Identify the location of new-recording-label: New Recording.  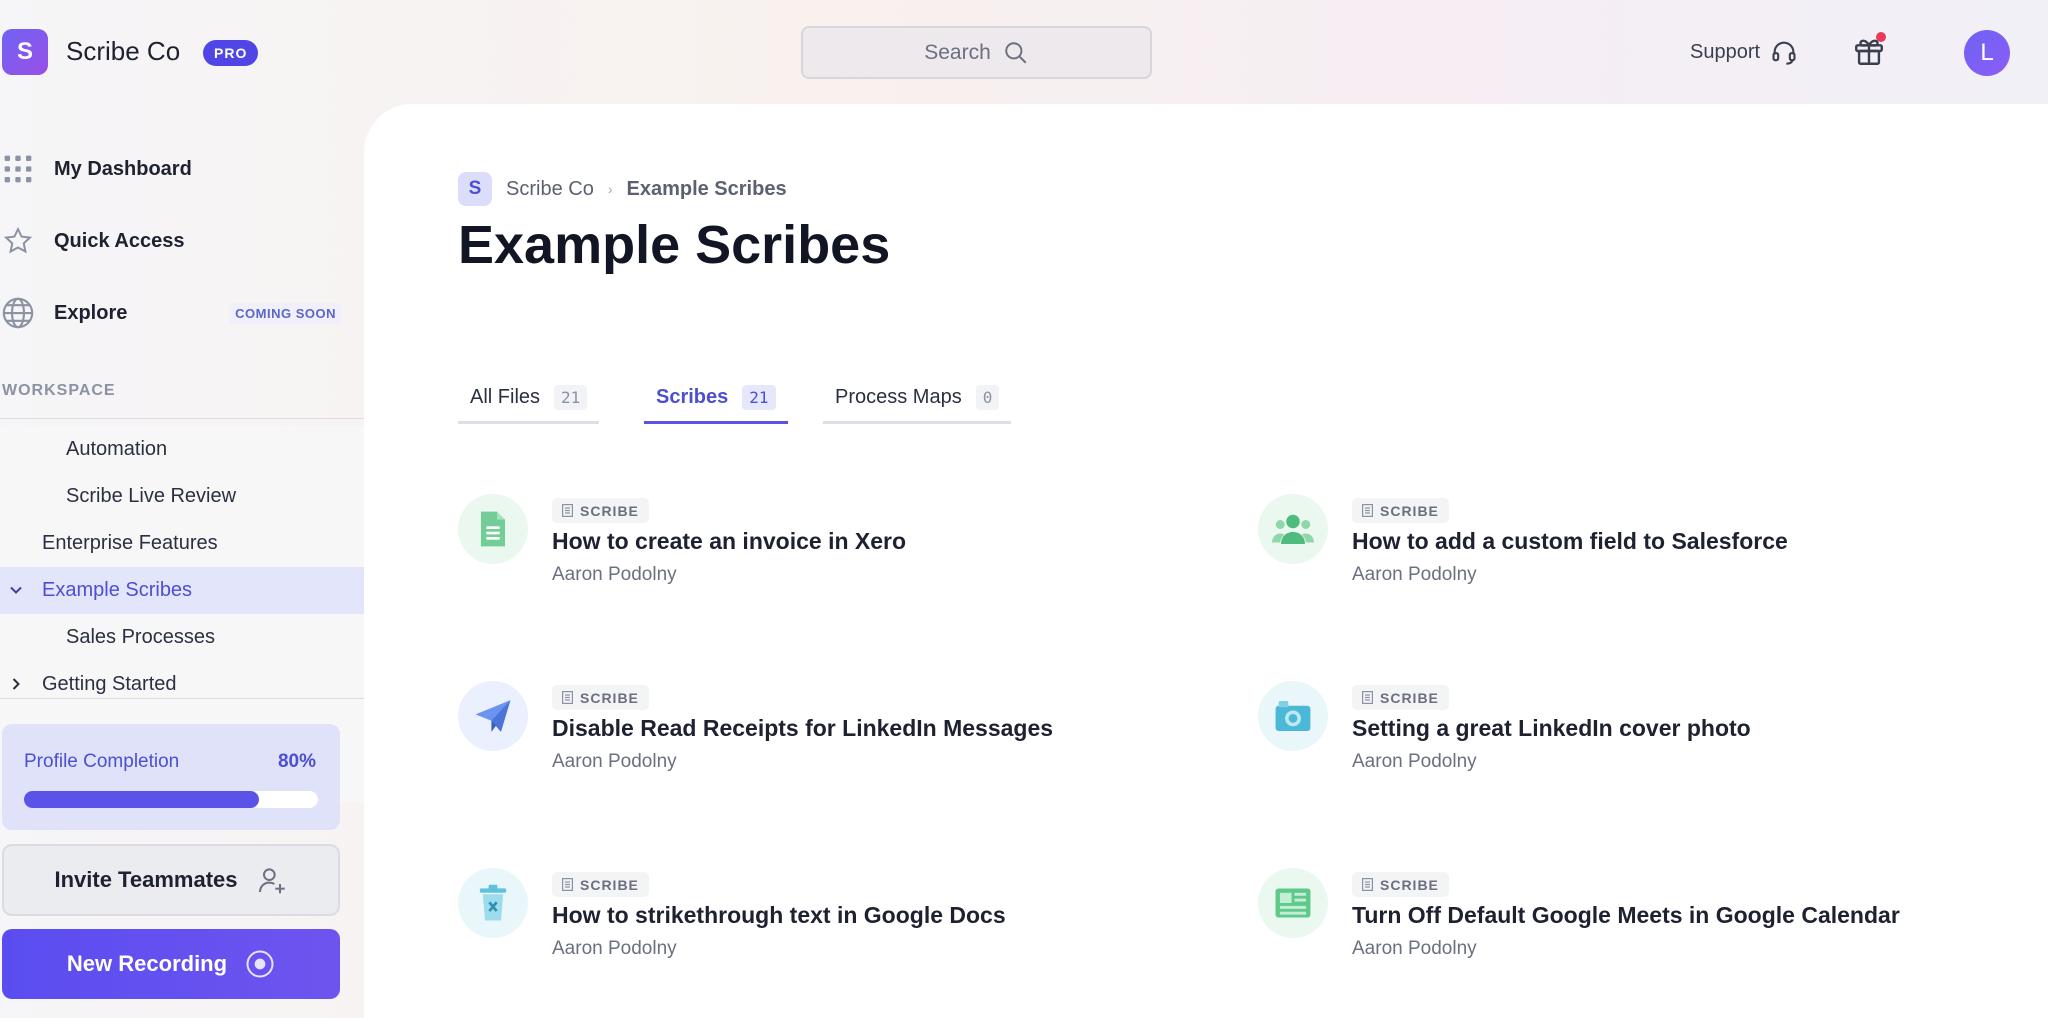
(147, 963).